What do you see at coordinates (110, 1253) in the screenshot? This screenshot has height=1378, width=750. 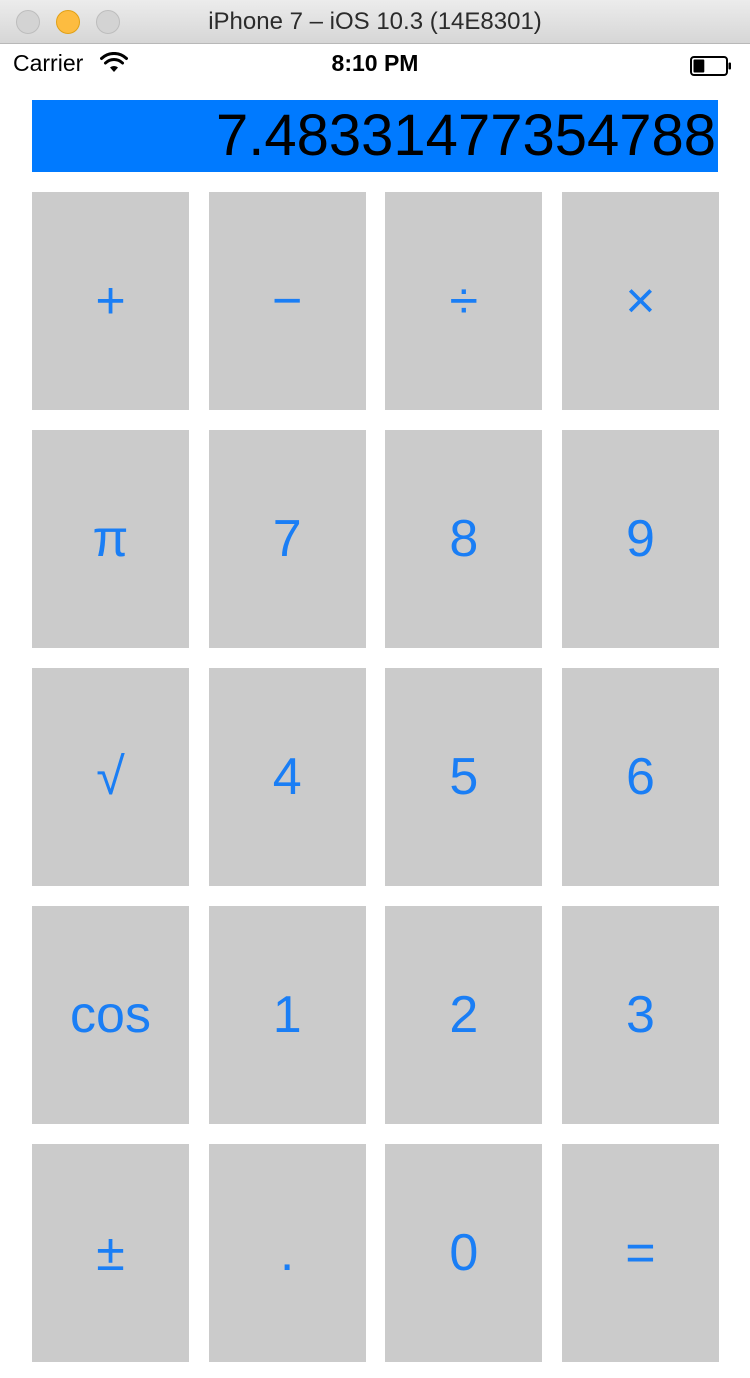 I see `plus-minus-button: ±` at bounding box center [110, 1253].